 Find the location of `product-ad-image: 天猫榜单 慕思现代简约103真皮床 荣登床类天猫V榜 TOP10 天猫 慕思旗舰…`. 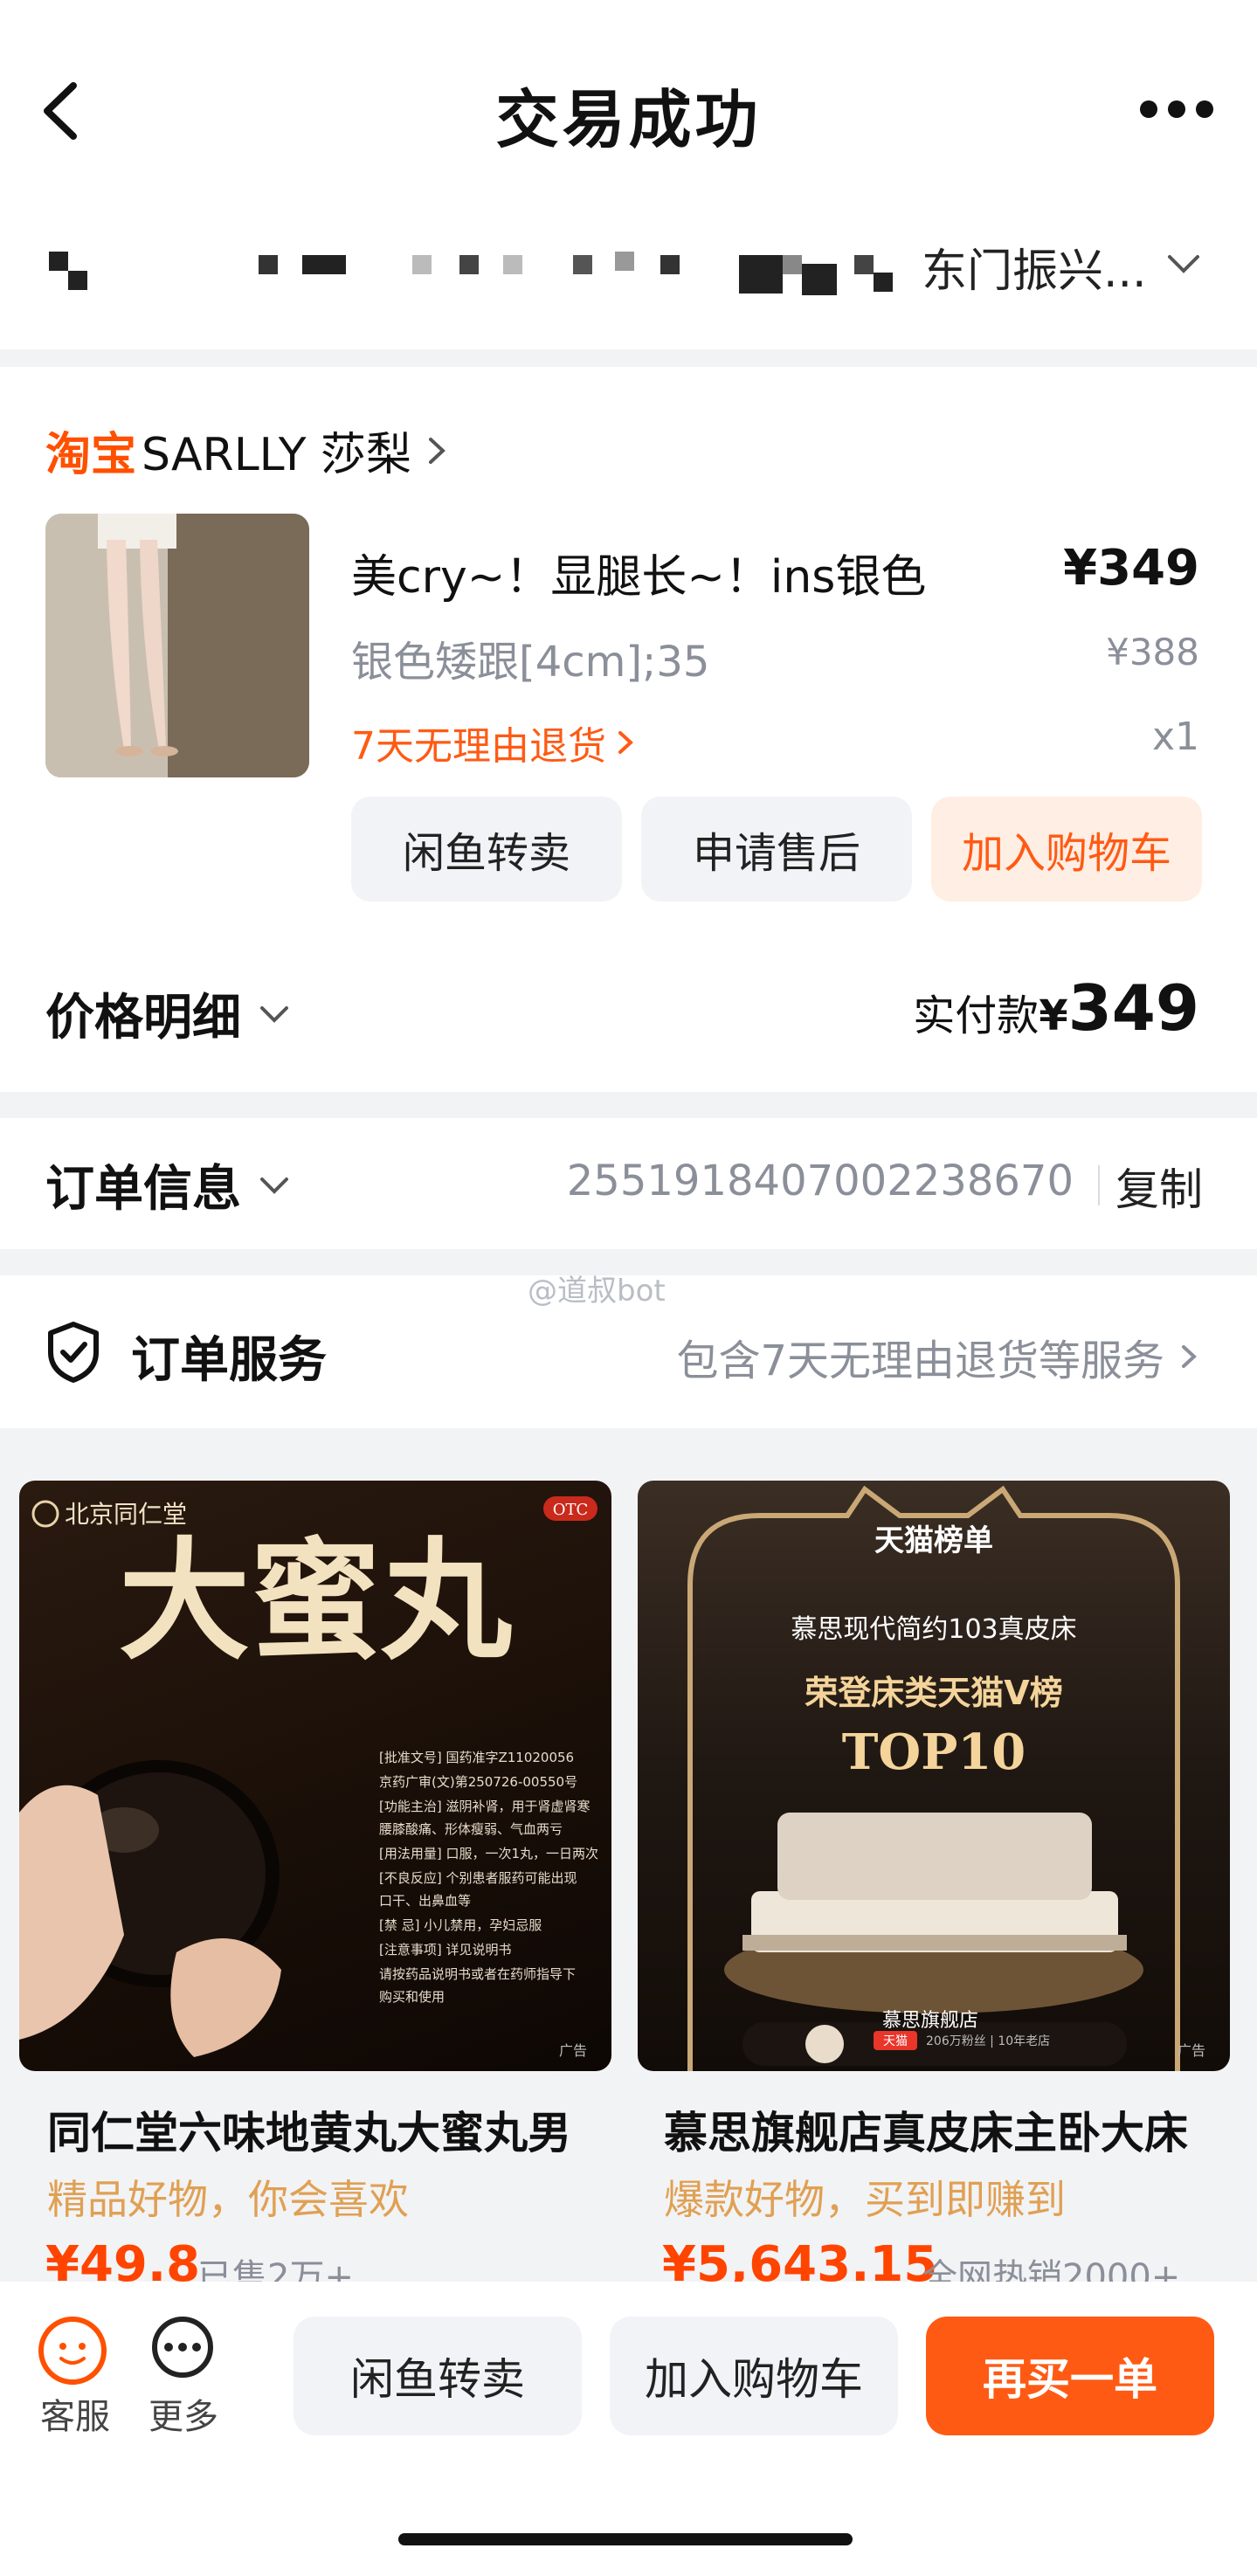

product-ad-image: 天猫榜单 慕思现代简约103真皮床 荣登床类天猫V榜 TOP10 天猫 慕思旗舰… is located at coordinates (946, 1778).